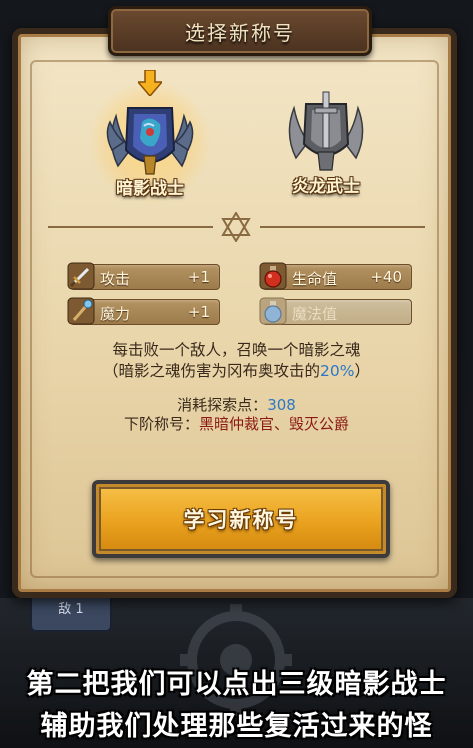 Image resolution: width=473 pixels, height=748 pixels. I want to click on flame-dragon-emblem-icon, so click(326, 131).